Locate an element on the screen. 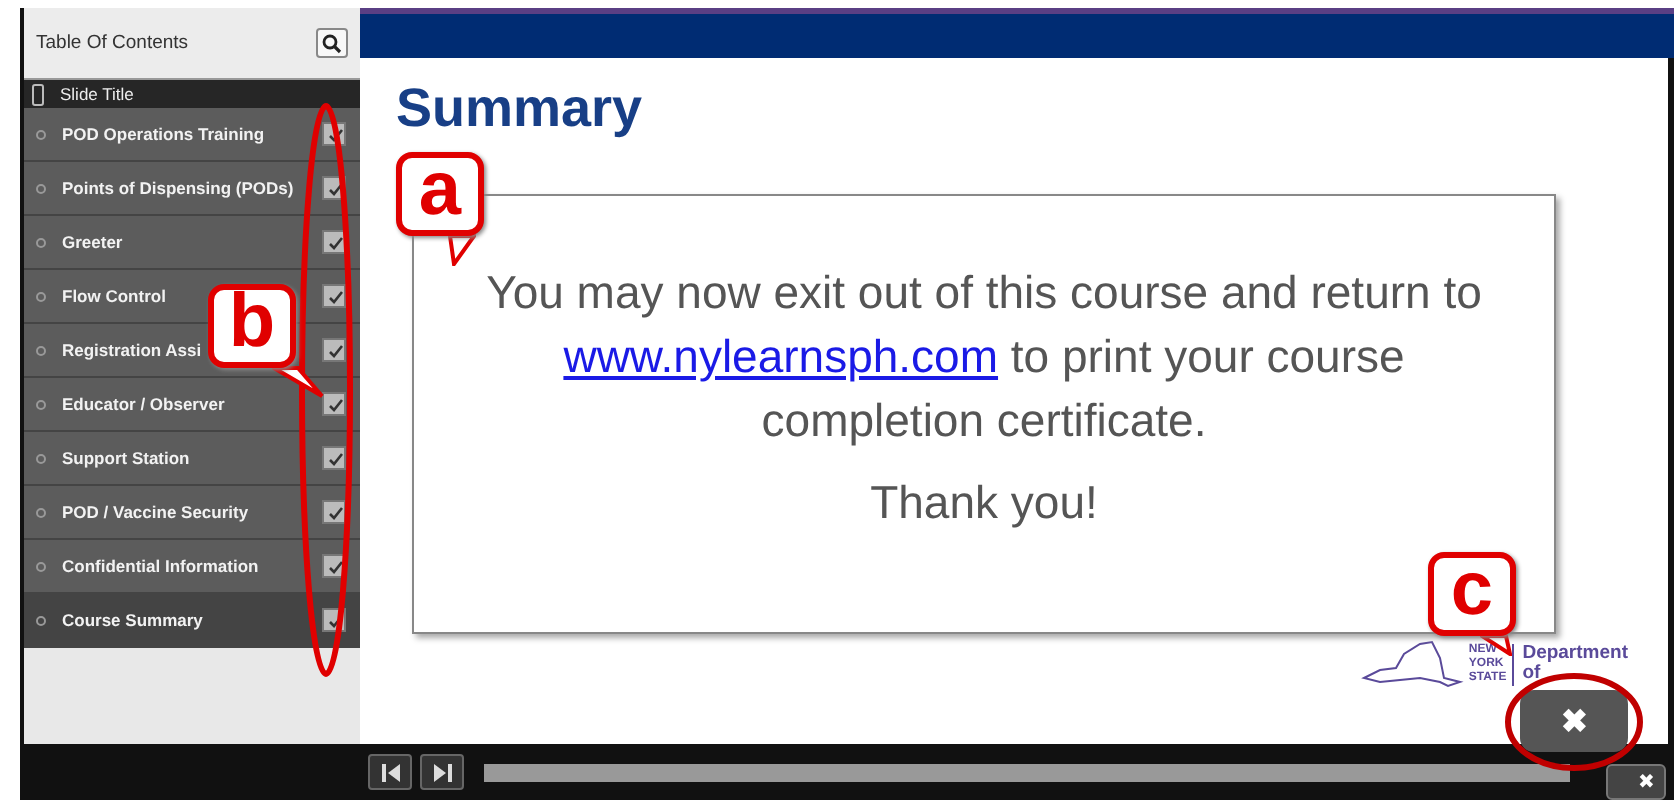  toc-item: Course Summary is located at coordinates (192, 621).